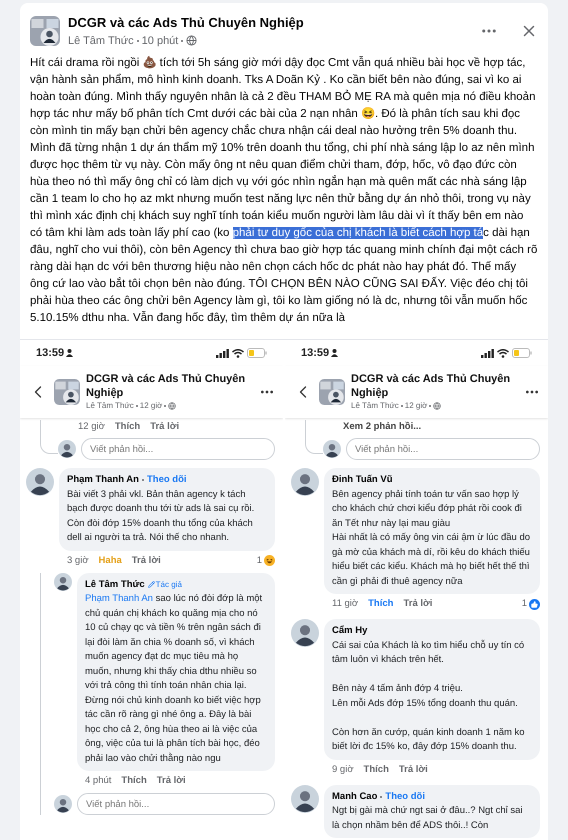 Image resolution: width=568 pixels, height=840 pixels. I want to click on commenter-name: Manh Cao, so click(355, 797).